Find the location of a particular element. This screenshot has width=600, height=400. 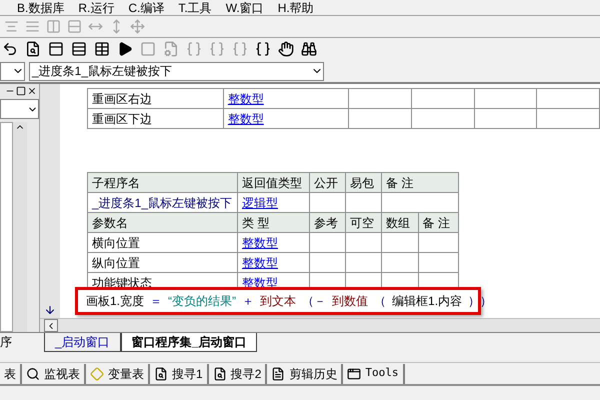

header-cell: 易包 is located at coordinates (364, 182).